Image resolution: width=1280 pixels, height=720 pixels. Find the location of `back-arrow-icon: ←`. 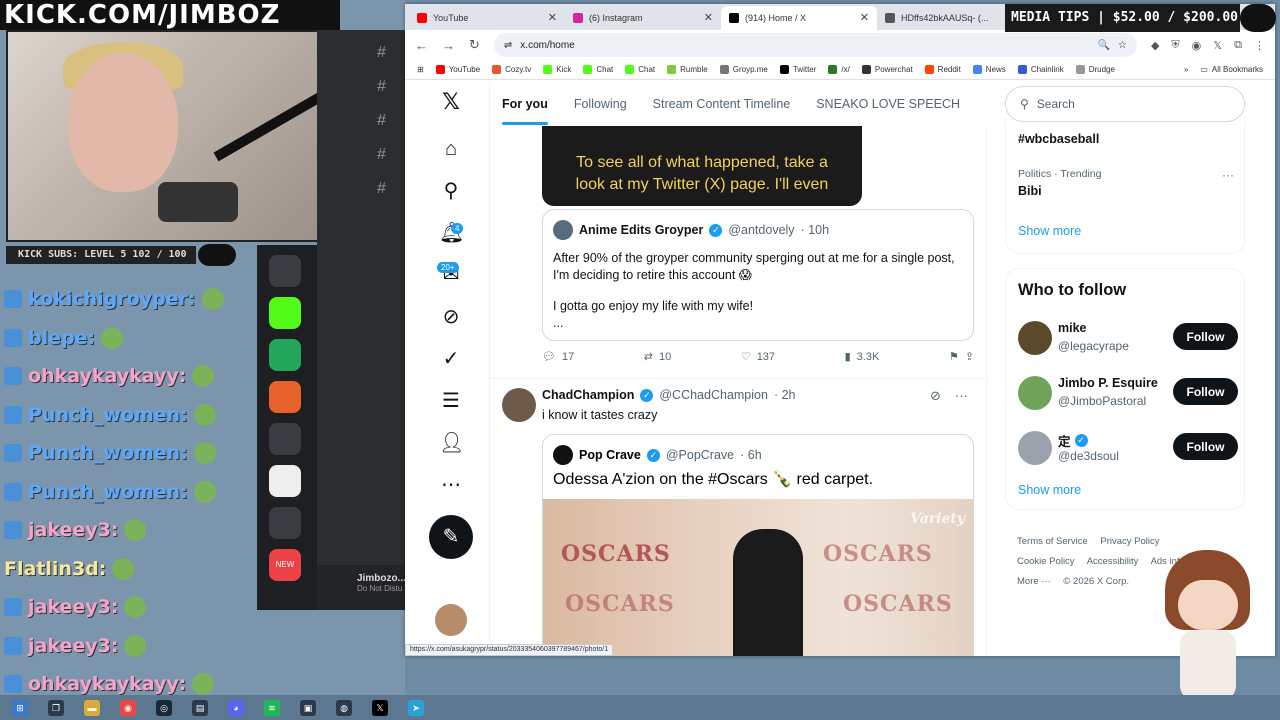

back-arrow-icon: ← is located at coordinates (421, 45).